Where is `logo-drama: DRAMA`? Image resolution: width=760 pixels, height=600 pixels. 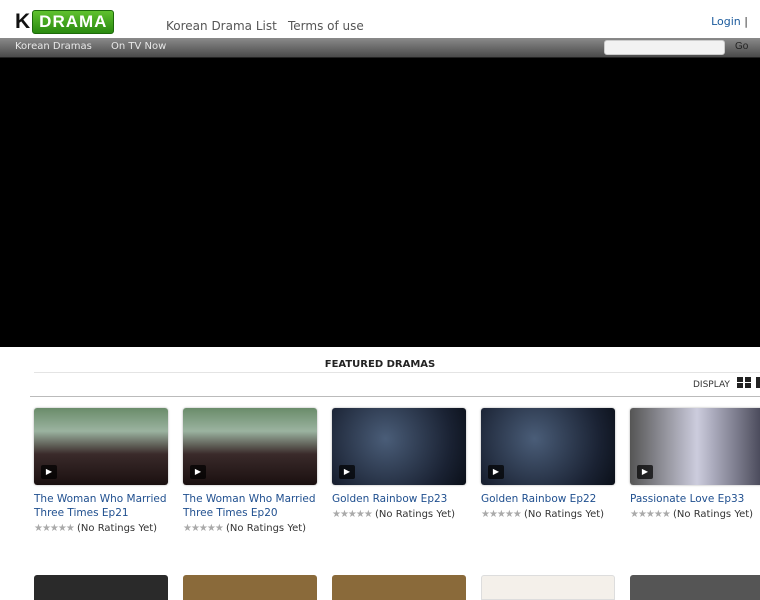
logo-drama: DRAMA is located at coordinates (73, 22).